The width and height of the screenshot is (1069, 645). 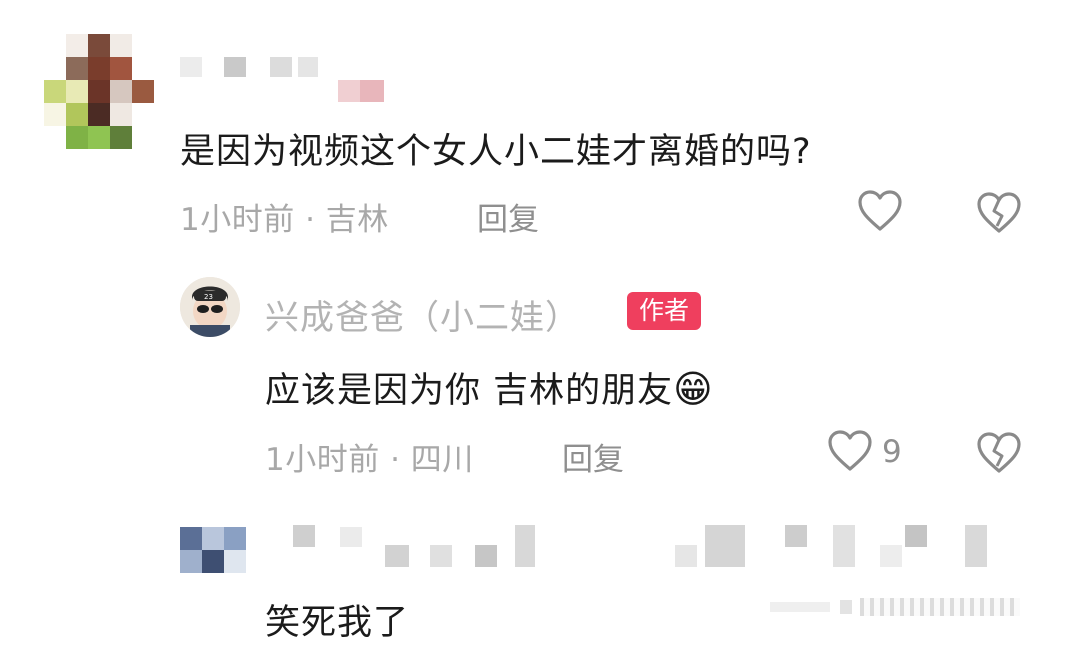 I want to click on like-count: 9, so click(x=892, y=452).